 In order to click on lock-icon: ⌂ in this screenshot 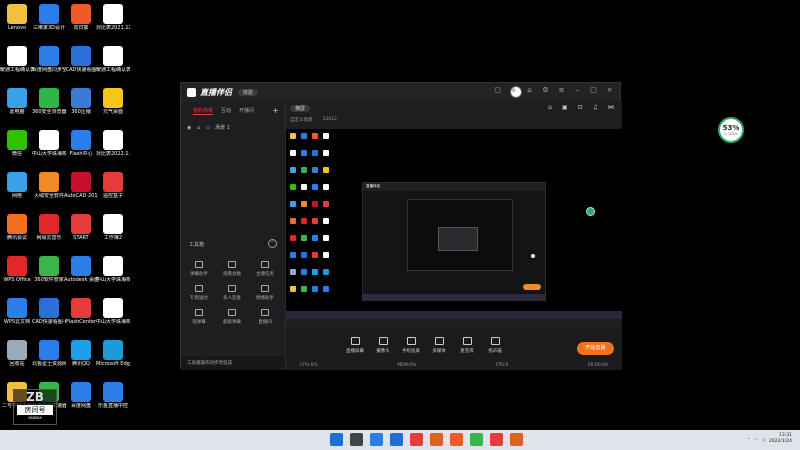, I will do `click(529, 90)`.